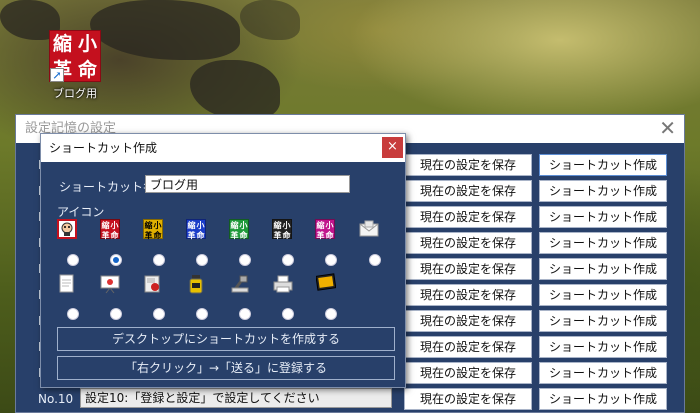 The width and height of the screenshot is (700, 413). Describe the element at coordinates (75, 93) in the screenshot. I see `desktop-shortcut-label: ブログ用` at that location.